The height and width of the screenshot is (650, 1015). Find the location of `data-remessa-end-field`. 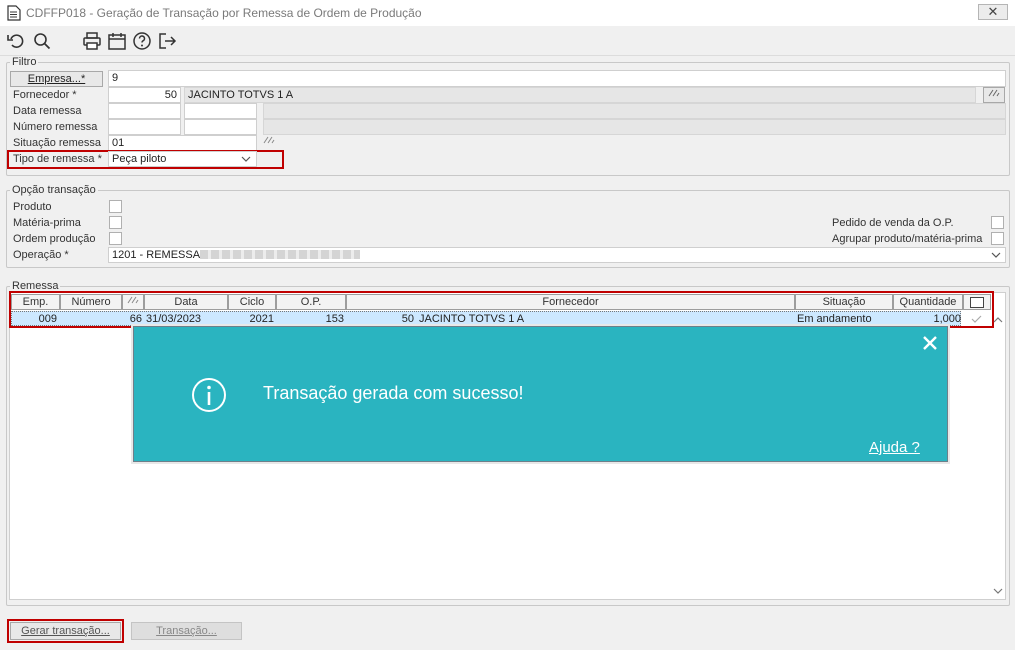

data-remessa-end-field is located at coordinates (220, 111).